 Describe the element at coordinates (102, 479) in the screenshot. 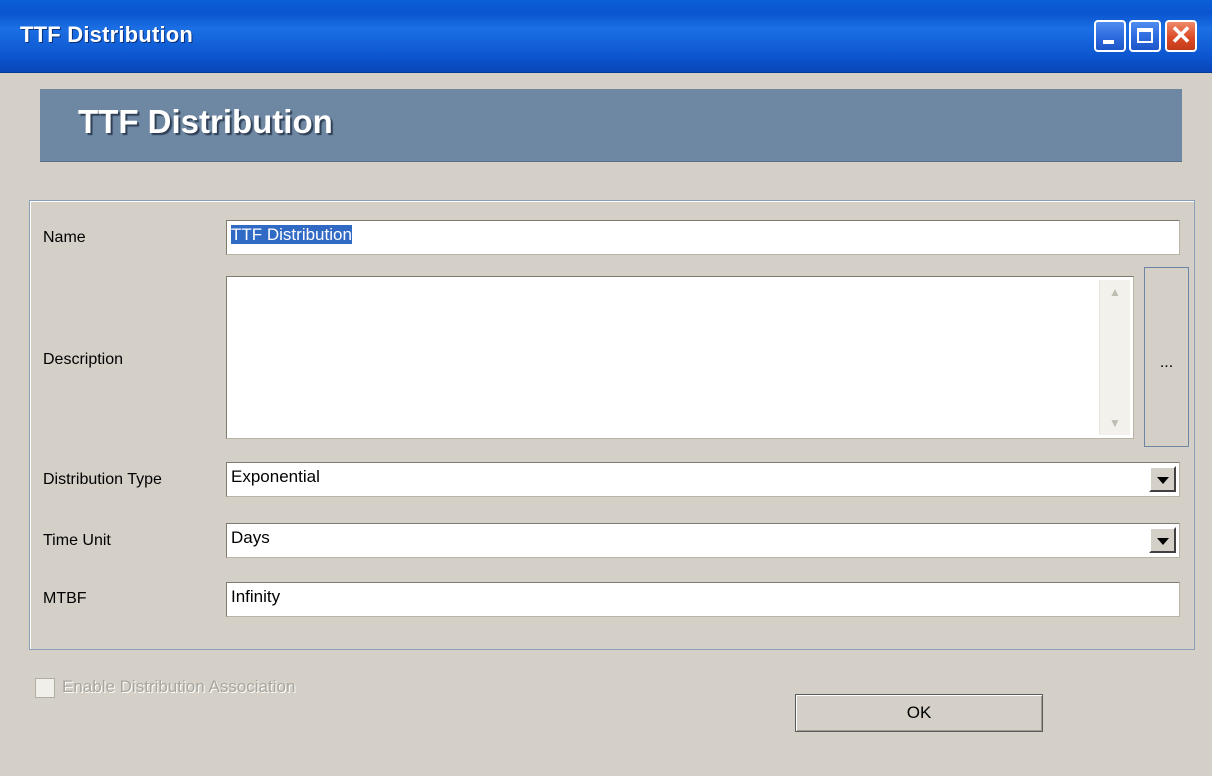

I see `distribution-type-label: Distribution Type` at that location.